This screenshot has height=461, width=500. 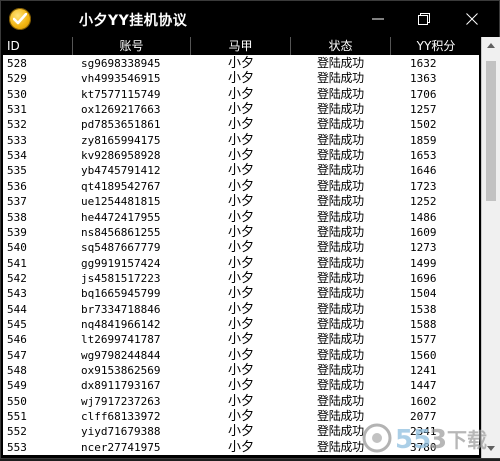 I want to click on cell-account: ox9153862569, so click(x=121, y=370).